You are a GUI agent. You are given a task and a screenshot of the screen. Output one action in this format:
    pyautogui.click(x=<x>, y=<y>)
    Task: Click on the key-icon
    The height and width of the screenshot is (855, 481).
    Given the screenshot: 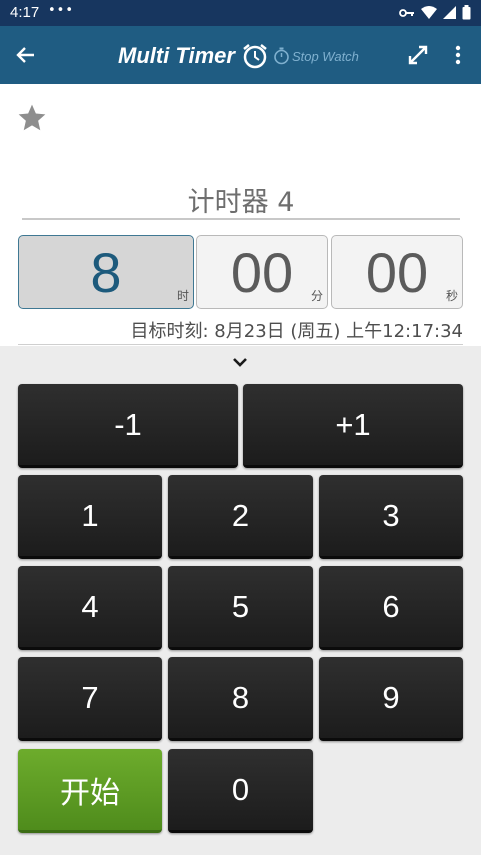 What is the action you would take?
    pyautogui.click(x=406, y=12)
    